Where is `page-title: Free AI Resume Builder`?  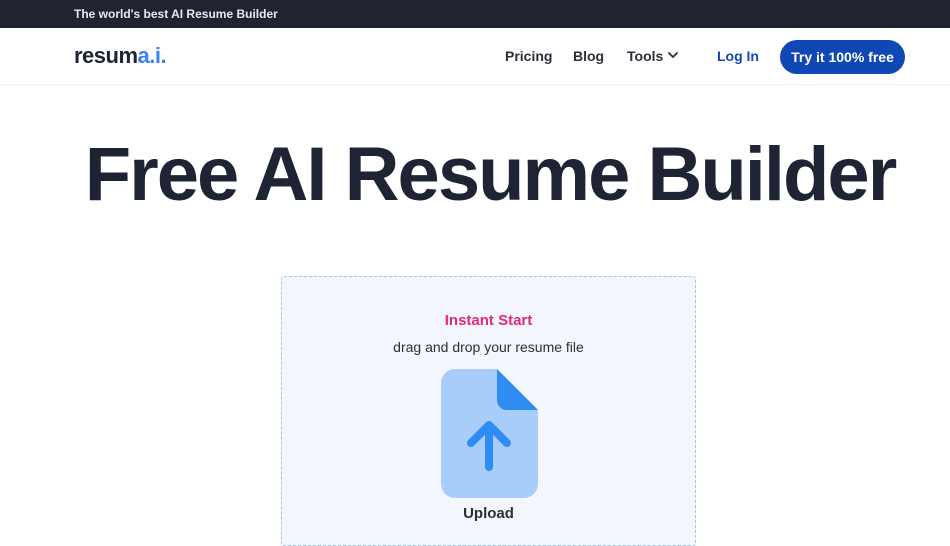
page-title: Free AI Resume Builder is located at coordinates (491, 174).